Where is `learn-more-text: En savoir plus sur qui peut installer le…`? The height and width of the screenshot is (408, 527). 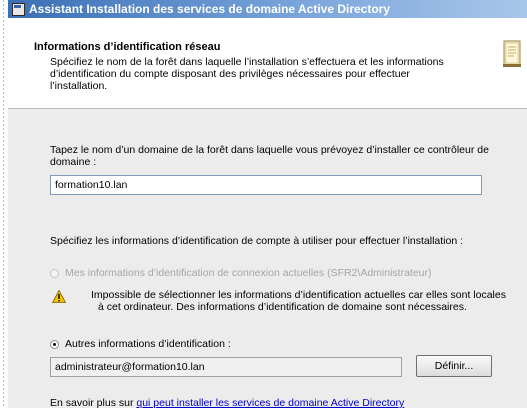
learn-more-text: En savoir plus sur qui peut installer le… is located at coordinates (227, 402).